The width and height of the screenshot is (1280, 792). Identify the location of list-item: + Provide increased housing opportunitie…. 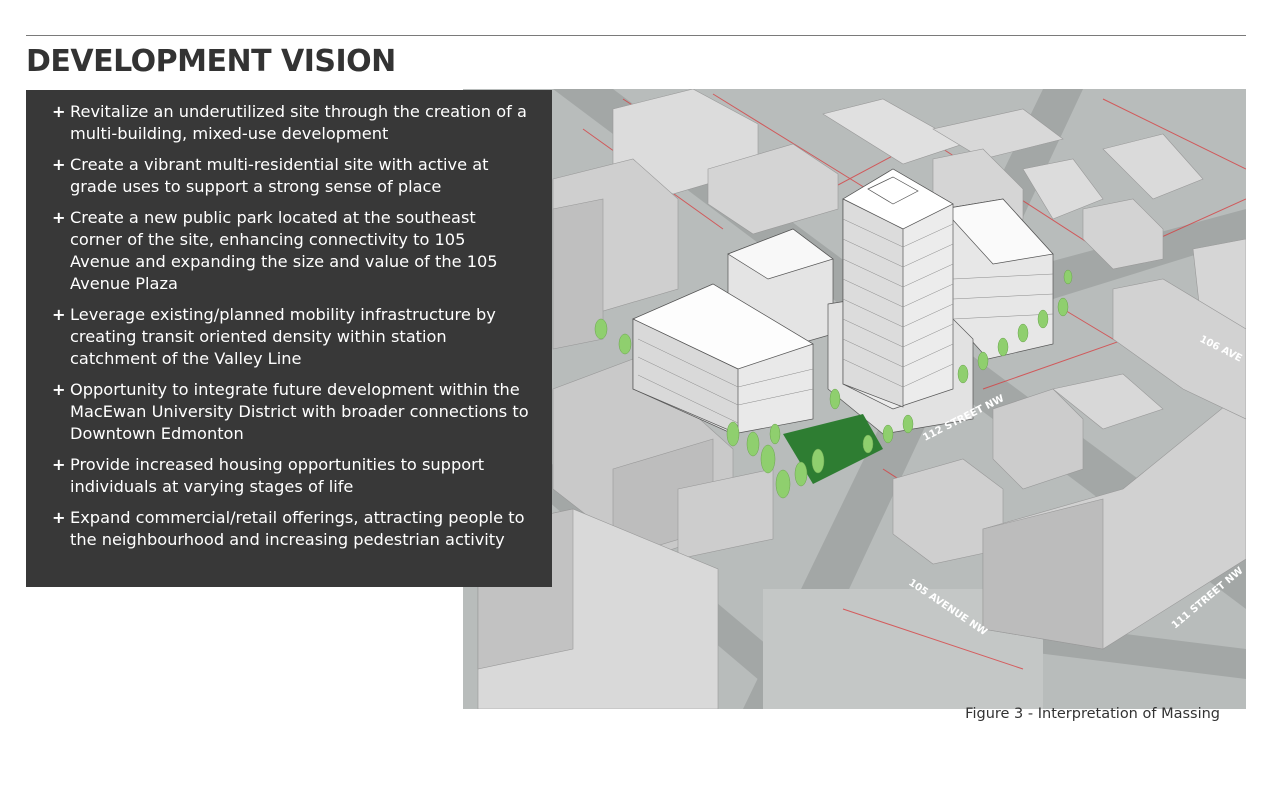
(291, 476).